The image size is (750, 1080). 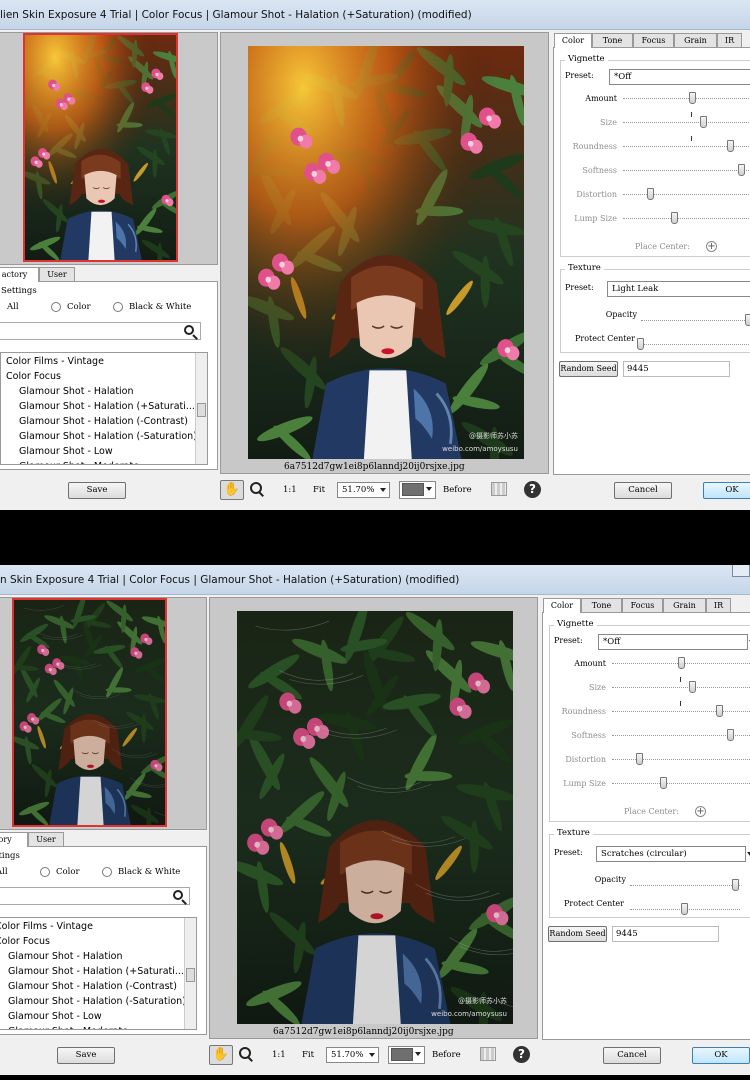 What do you see at coordinates (45, 872) in the screenshot?
I see `radio-button` at bounding box center [45, 872].